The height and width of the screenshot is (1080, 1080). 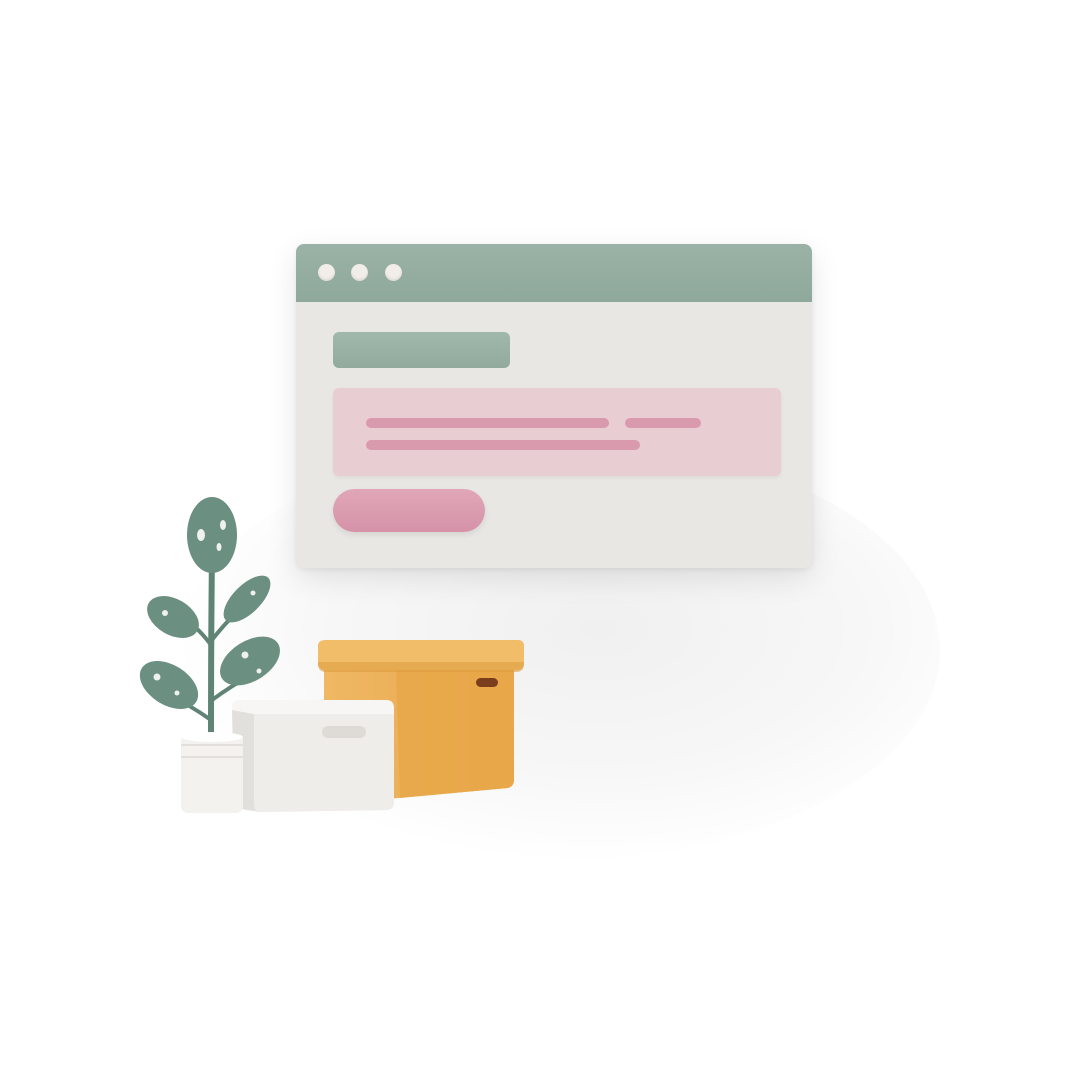 What do you see at coordinates (209, 655) in the screenshot?
I see `potted-plant-icon` at bounding box center [209, 655].